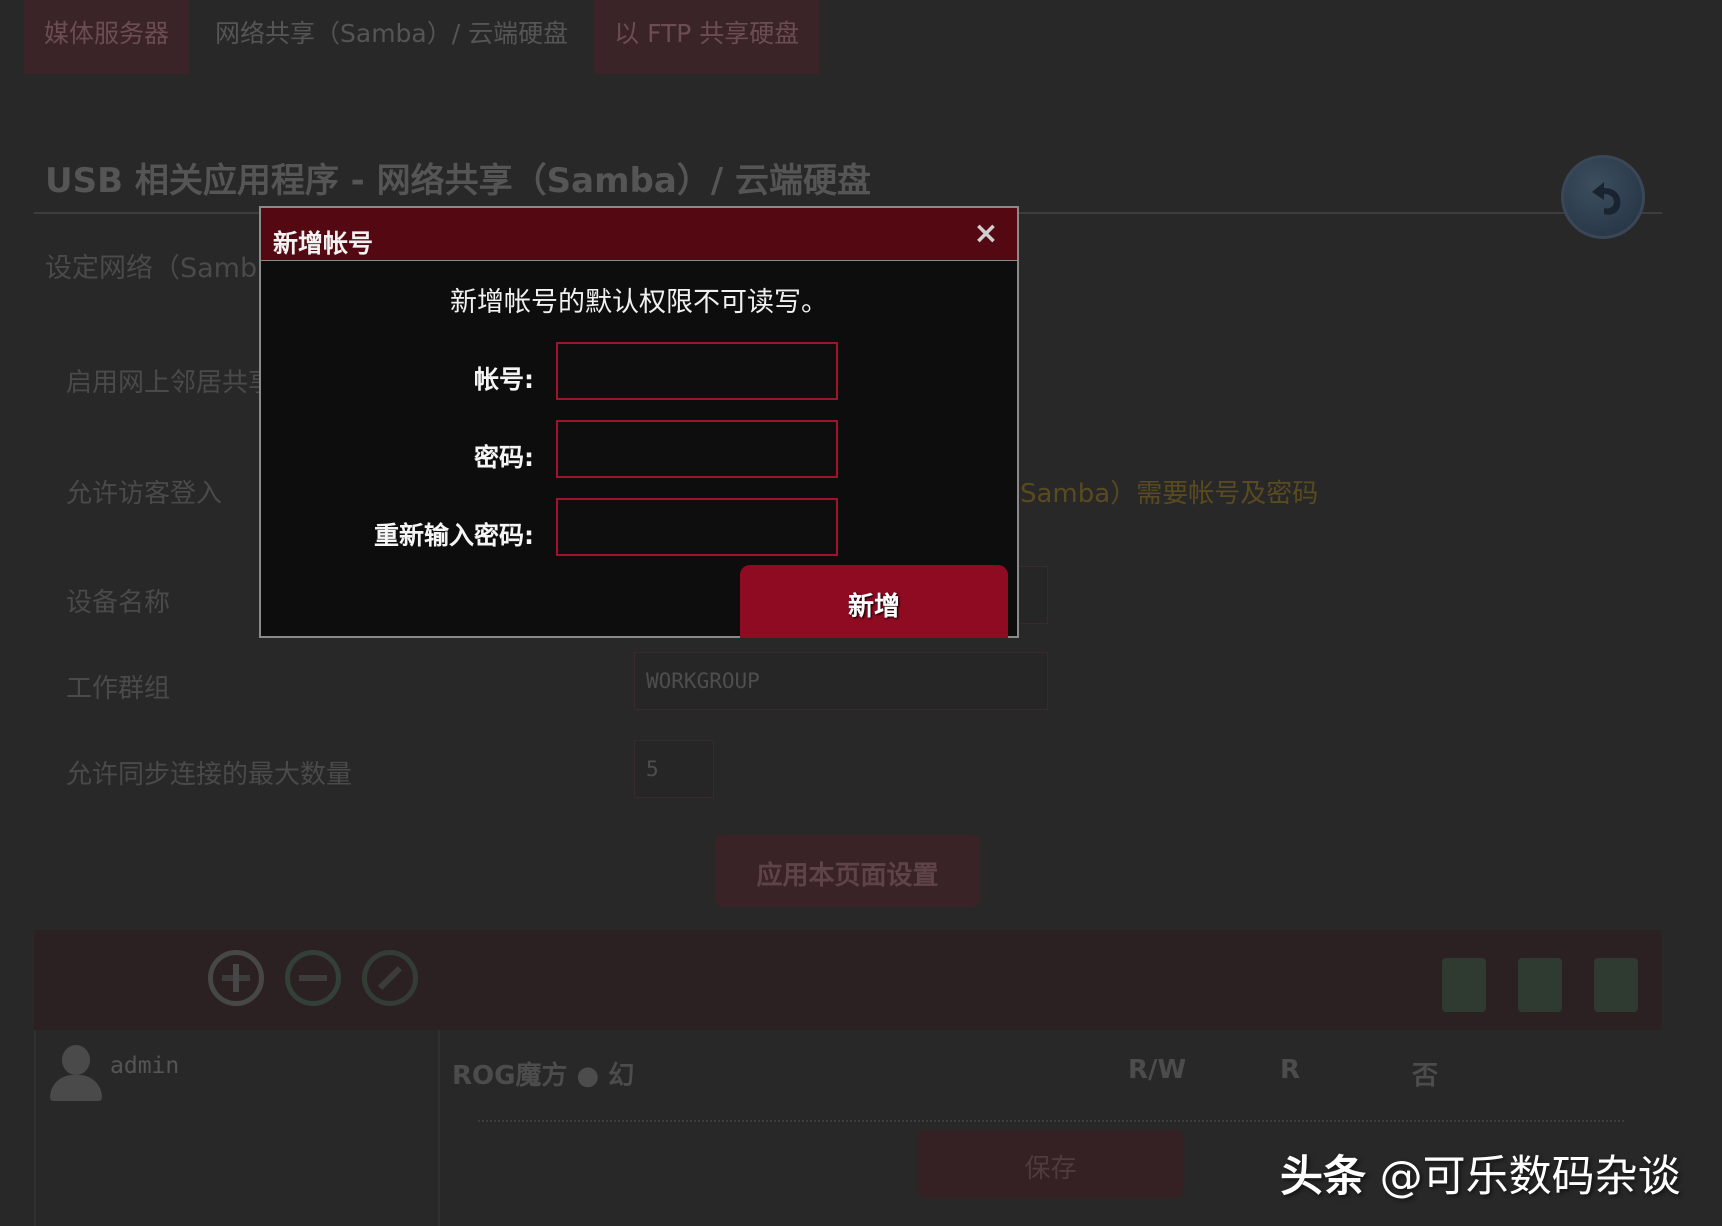  Describe the element at coordinates (151, 268) in the screenshot. I see `page-description: 设定网络（Samb` at that location.